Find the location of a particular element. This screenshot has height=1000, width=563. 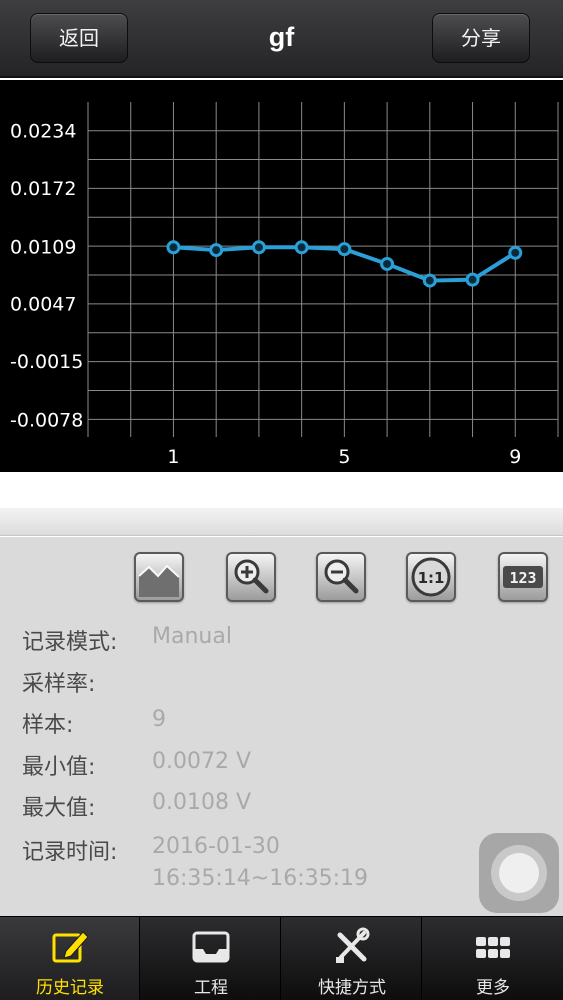

y-tick-label: -0.0015 is located at coordinates (46, 362).